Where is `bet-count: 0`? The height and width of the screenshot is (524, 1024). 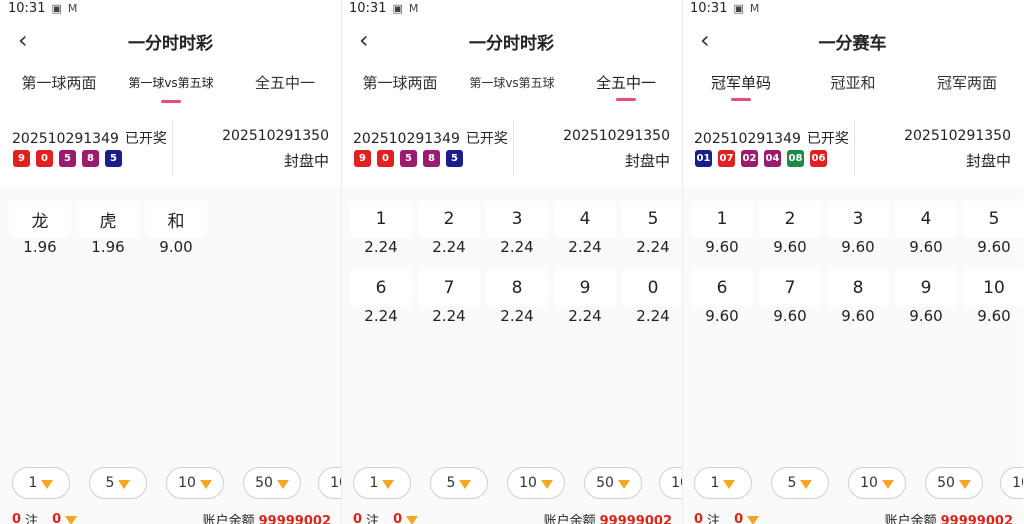 bet-count: 0 is located at coordinates (358, 518).